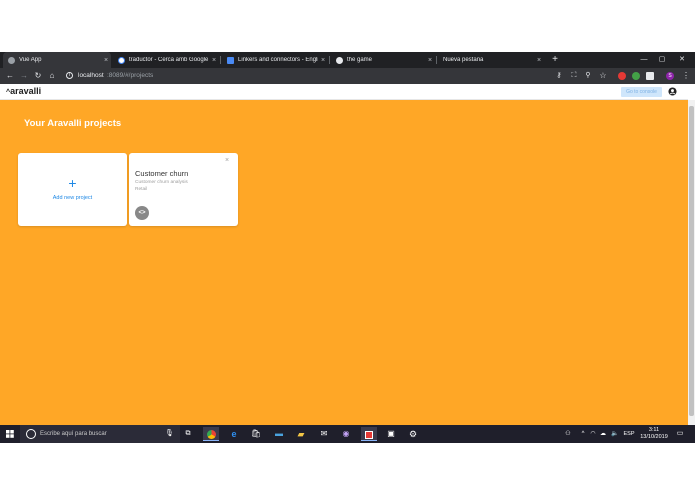 The width and height of the screenshot is (695, 494). I want to click on settings-gear-icon: ⚙, so click(413, 434).